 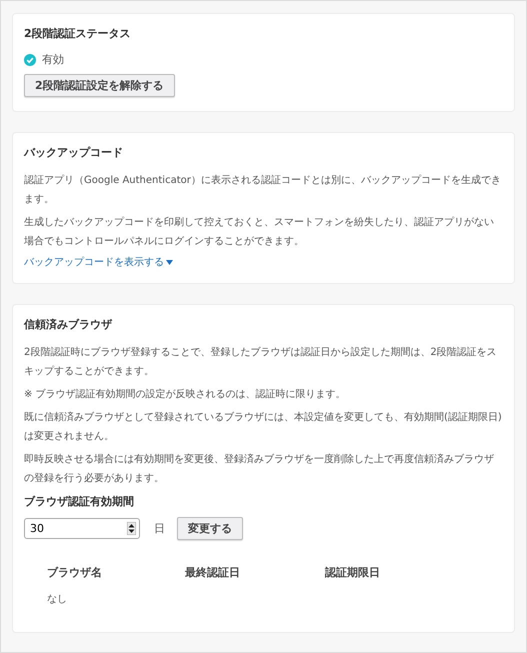 I want to click on disable-2fa-button: 2段階認証設定を解除する, so click(x=99, y=85).